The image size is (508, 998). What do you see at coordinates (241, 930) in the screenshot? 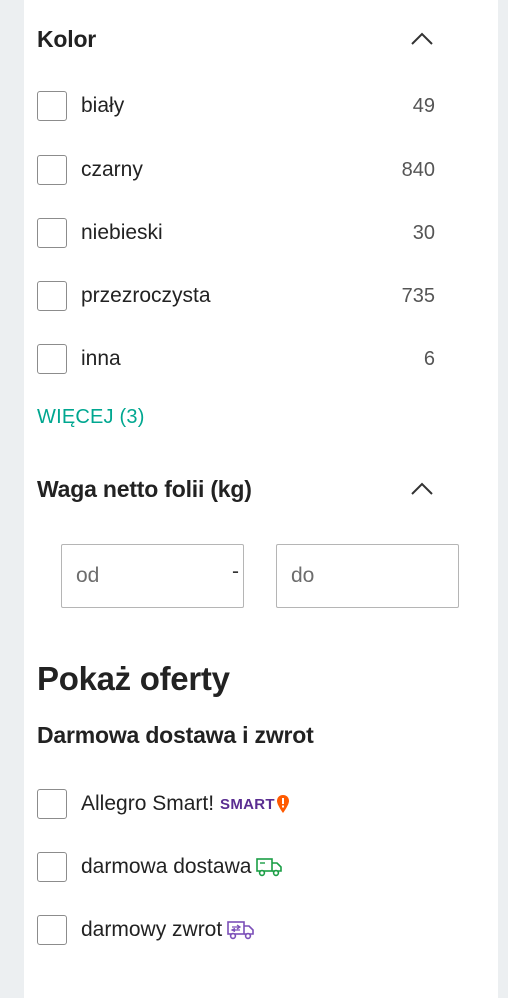
I see `return-truck-icon` at bounding box center [241, 930].